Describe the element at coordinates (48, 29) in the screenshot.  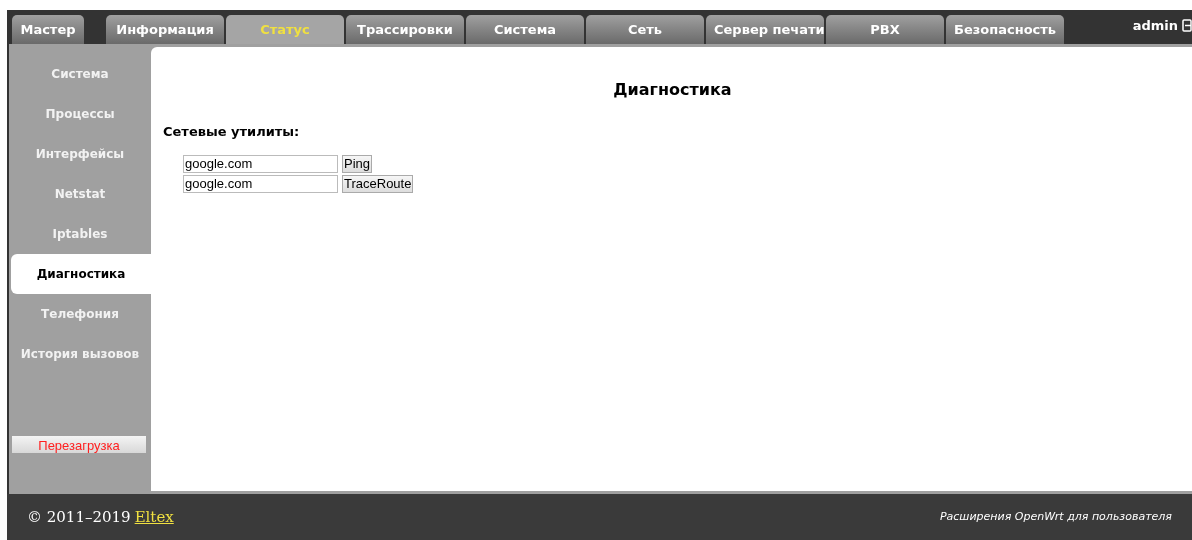
I see `nav-tab: Мастер` at that location.